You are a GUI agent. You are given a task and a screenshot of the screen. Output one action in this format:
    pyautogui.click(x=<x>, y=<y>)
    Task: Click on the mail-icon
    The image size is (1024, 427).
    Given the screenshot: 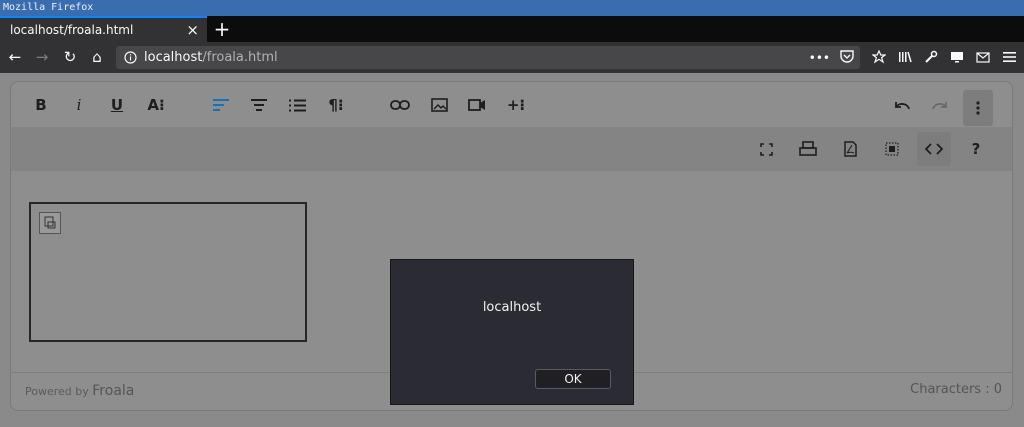 What is the action you would take?
    pyautogui.click(x=983, y=57)
    